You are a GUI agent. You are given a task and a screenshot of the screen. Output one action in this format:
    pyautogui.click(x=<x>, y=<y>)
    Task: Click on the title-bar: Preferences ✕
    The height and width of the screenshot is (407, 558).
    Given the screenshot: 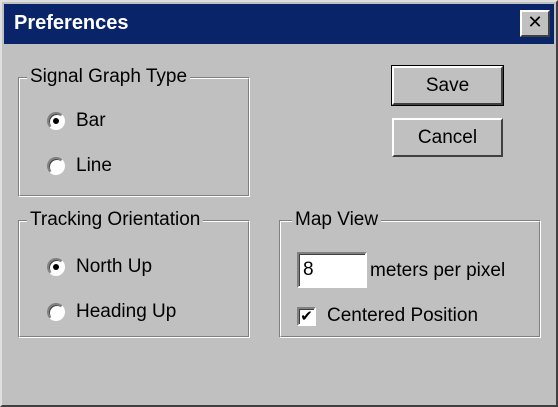 What is the action you would take?
    pyautogui.click(x=279, y=24)
    